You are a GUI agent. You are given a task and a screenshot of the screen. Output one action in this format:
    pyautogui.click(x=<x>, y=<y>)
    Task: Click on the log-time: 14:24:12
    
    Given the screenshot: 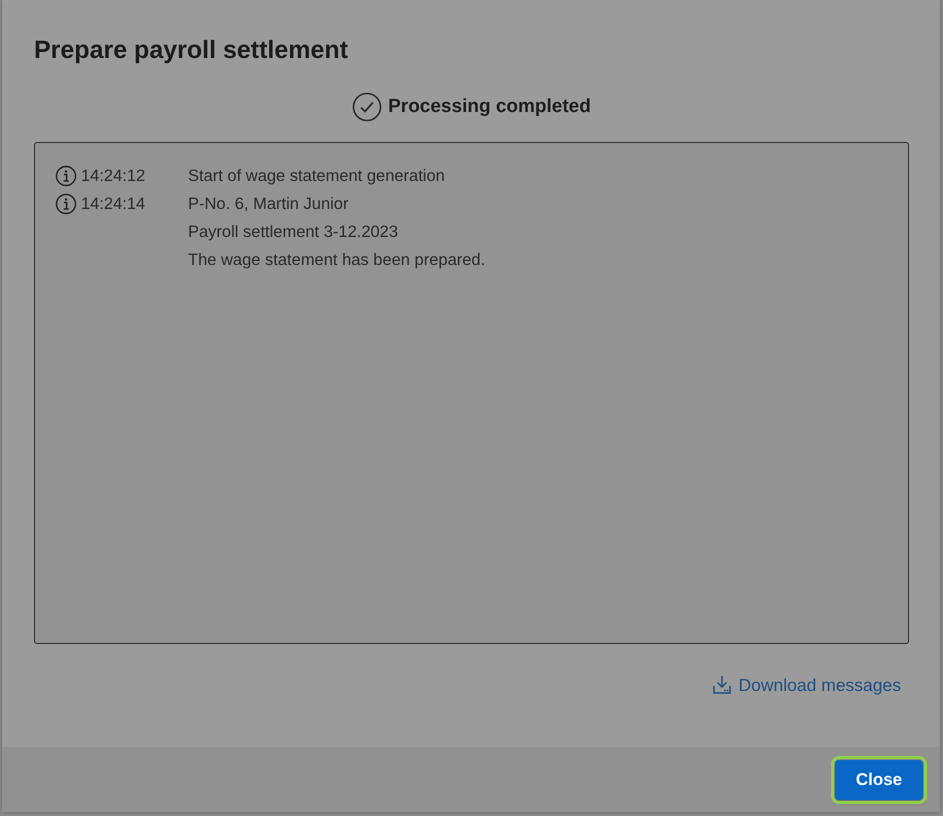 What is the action you would take?
    pyautogui.click(x=113, y=176)
    